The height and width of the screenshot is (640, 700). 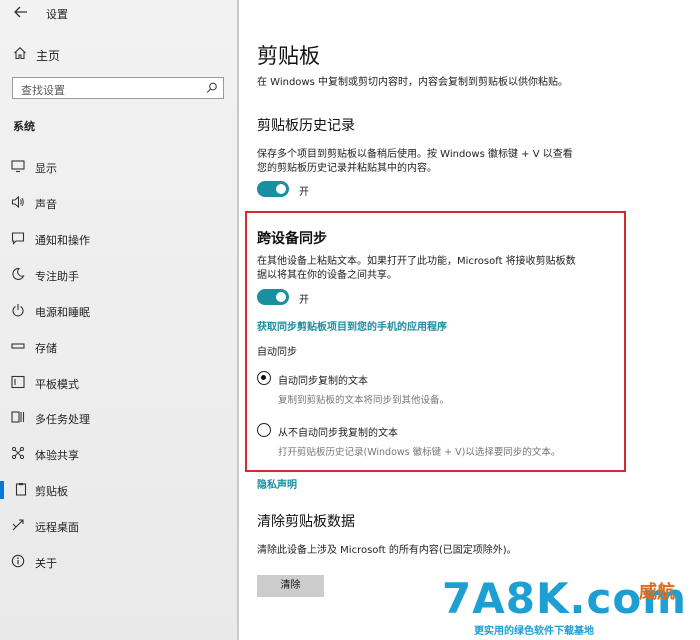 I want to click on sidebar-item-storage: 存储, so click(x=119, y=347).